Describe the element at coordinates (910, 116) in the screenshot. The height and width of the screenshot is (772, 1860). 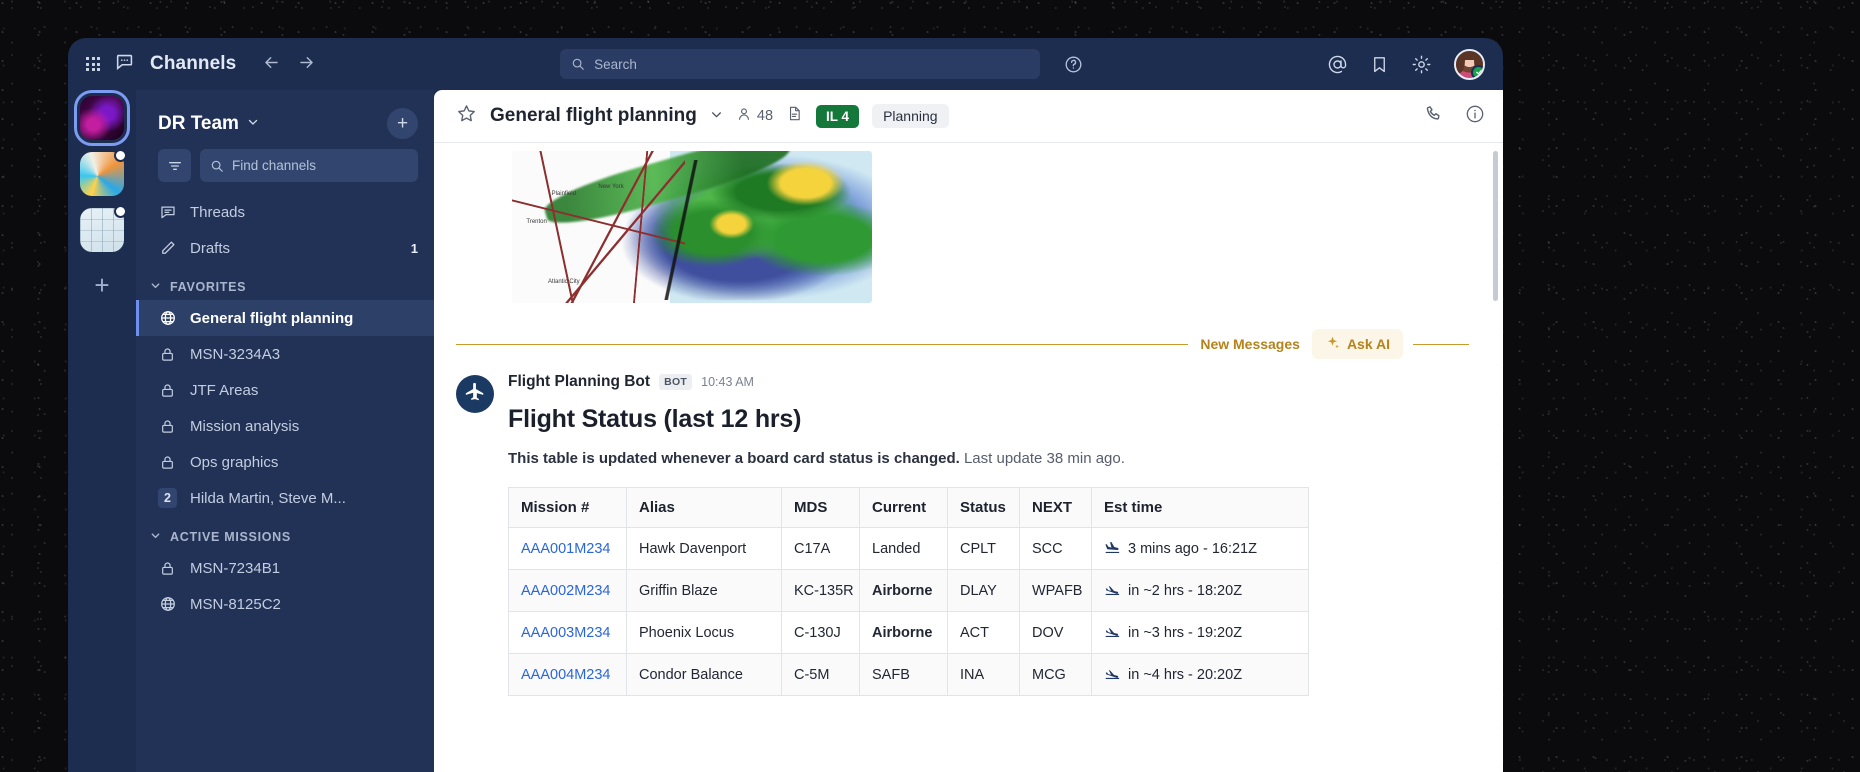
I see `status-badge: Planning` at that location.